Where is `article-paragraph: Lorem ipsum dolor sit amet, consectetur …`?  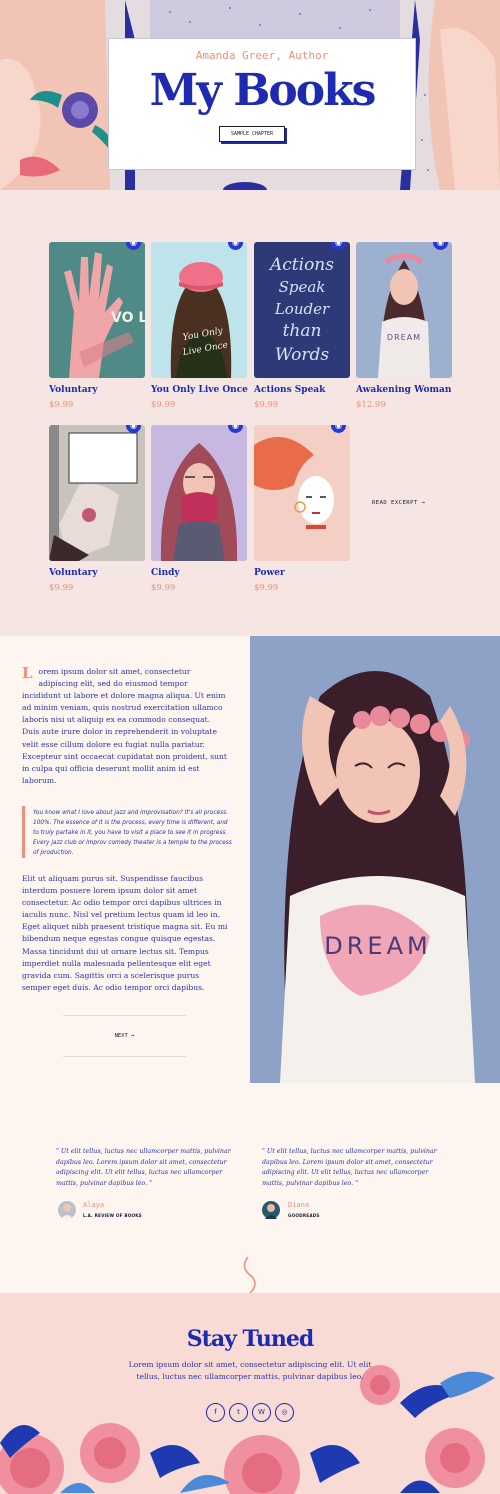 article-paragraph: Lorem ipsum dolor sit amet, consectetur … is located at coordinates (125, 726).